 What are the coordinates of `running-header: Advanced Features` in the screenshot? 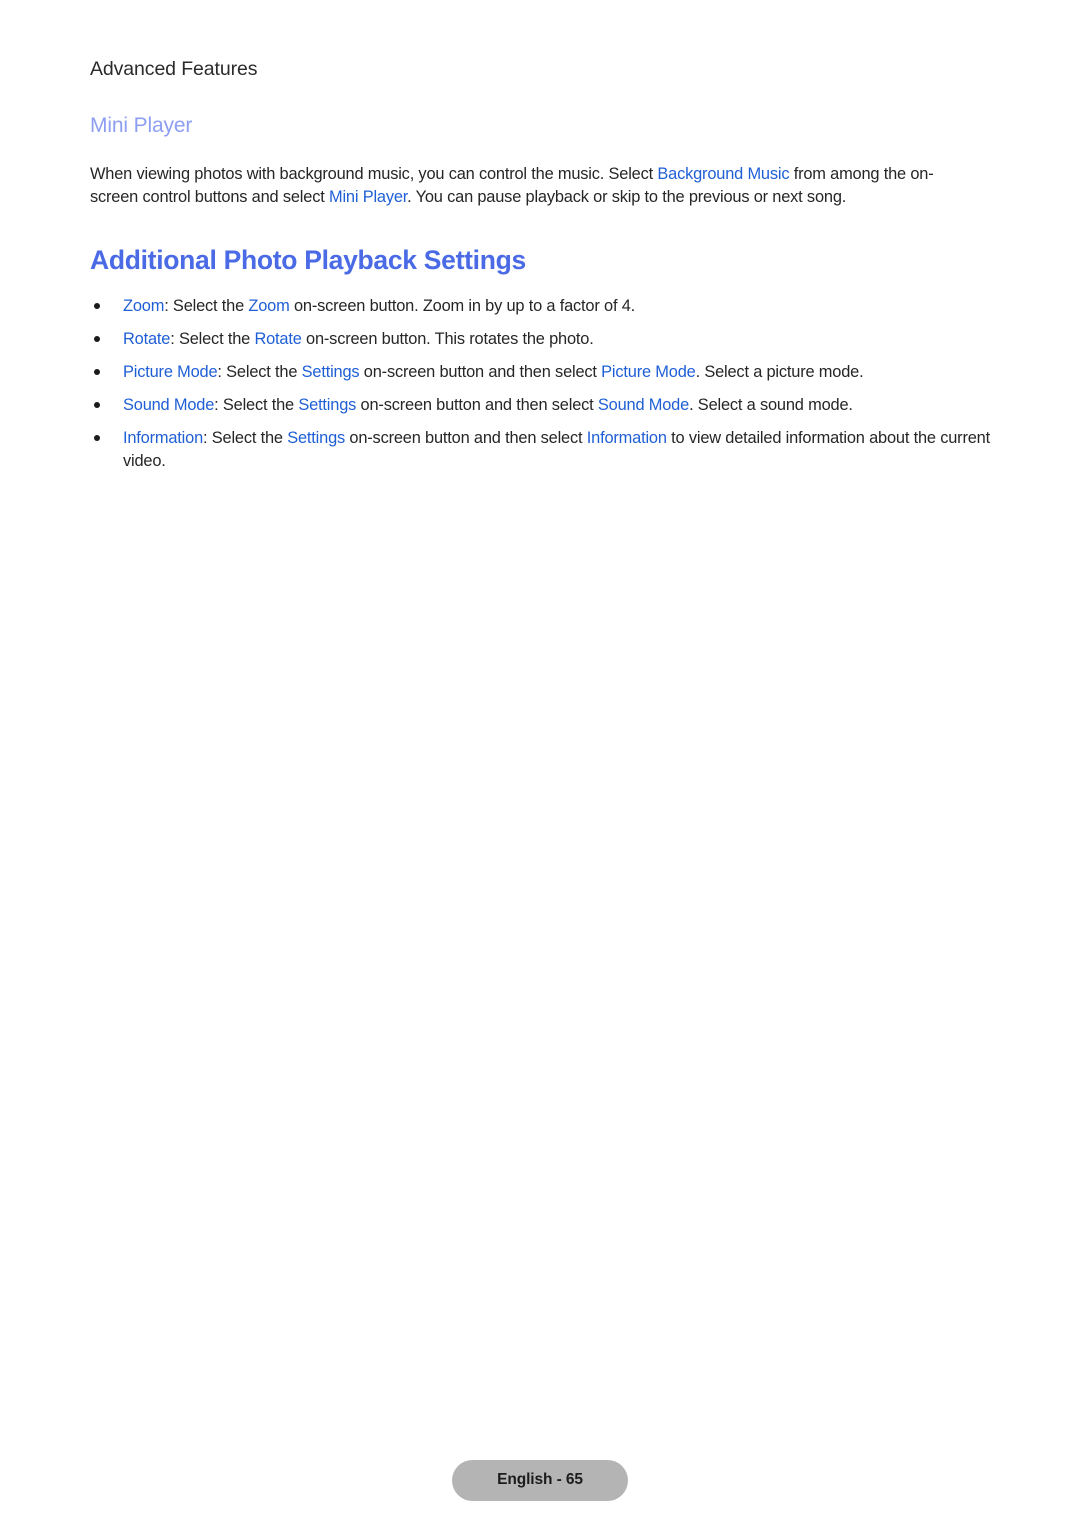 It's located at (174, 69).